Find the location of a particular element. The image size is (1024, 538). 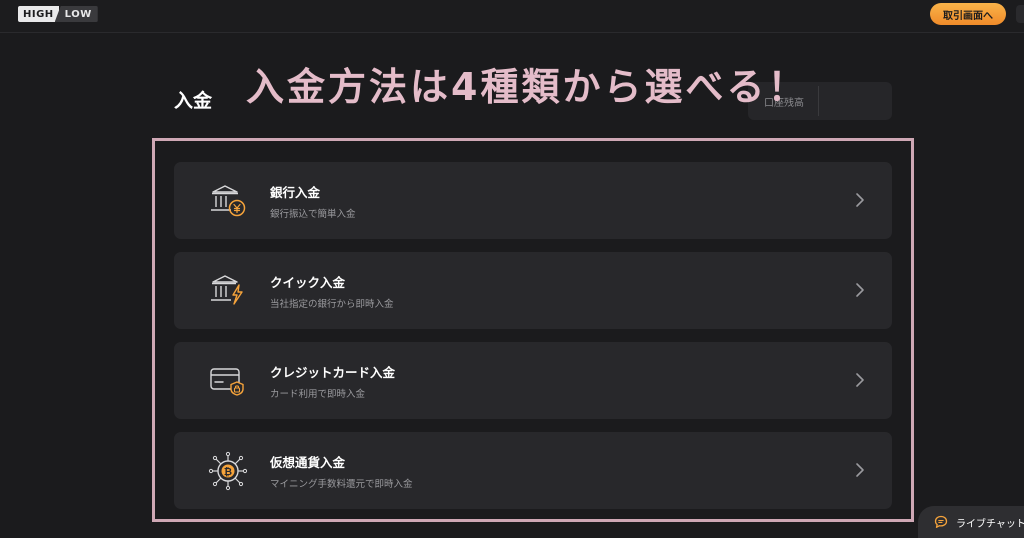

logo-low-text: LOW is located at coordinates (76, 14).